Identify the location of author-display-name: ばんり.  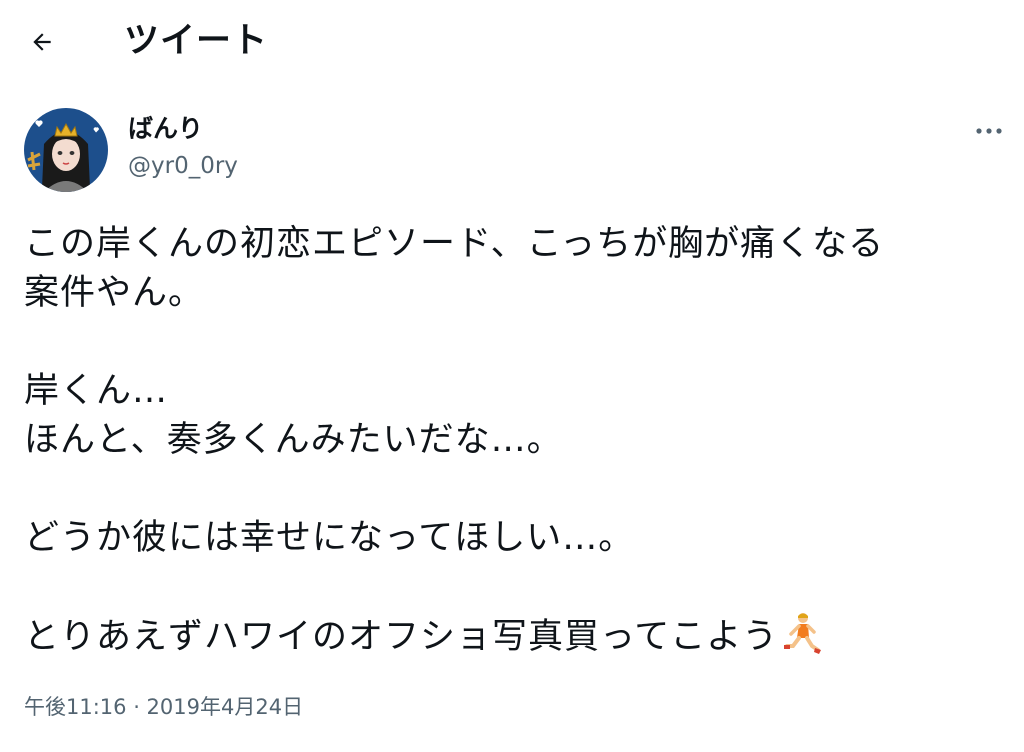
(165, 129).